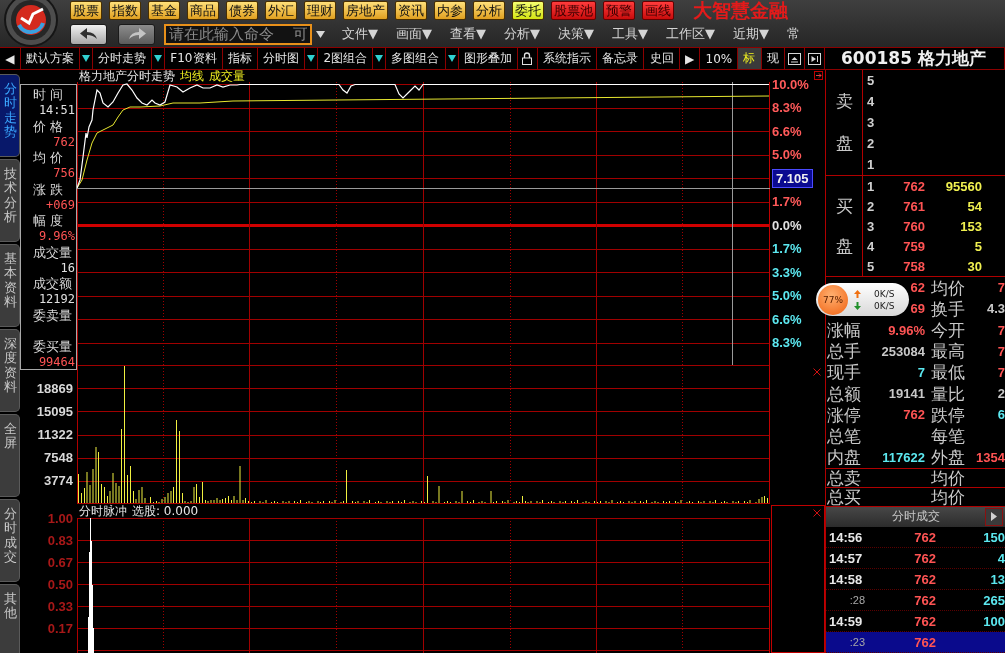 Image resolution: width=1005 pixels, height=653 pixels. I want to click on trade-volume: 150, so click(994, 537).